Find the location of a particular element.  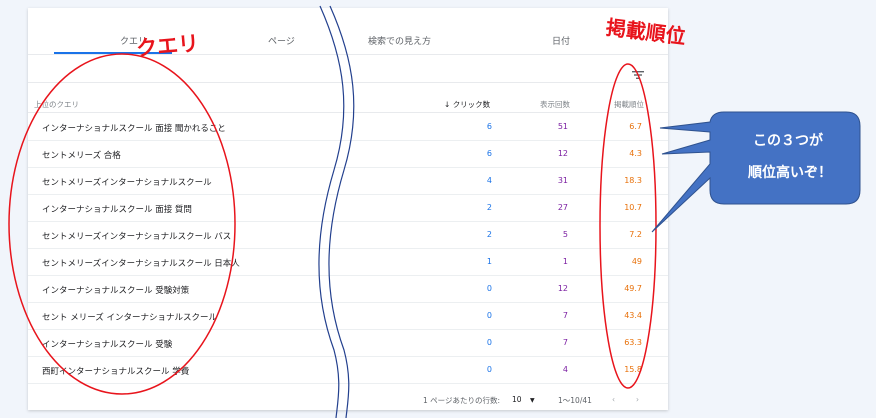

callout-text-line2: 順位高いぞ！ is located at coordinates (790, 173).